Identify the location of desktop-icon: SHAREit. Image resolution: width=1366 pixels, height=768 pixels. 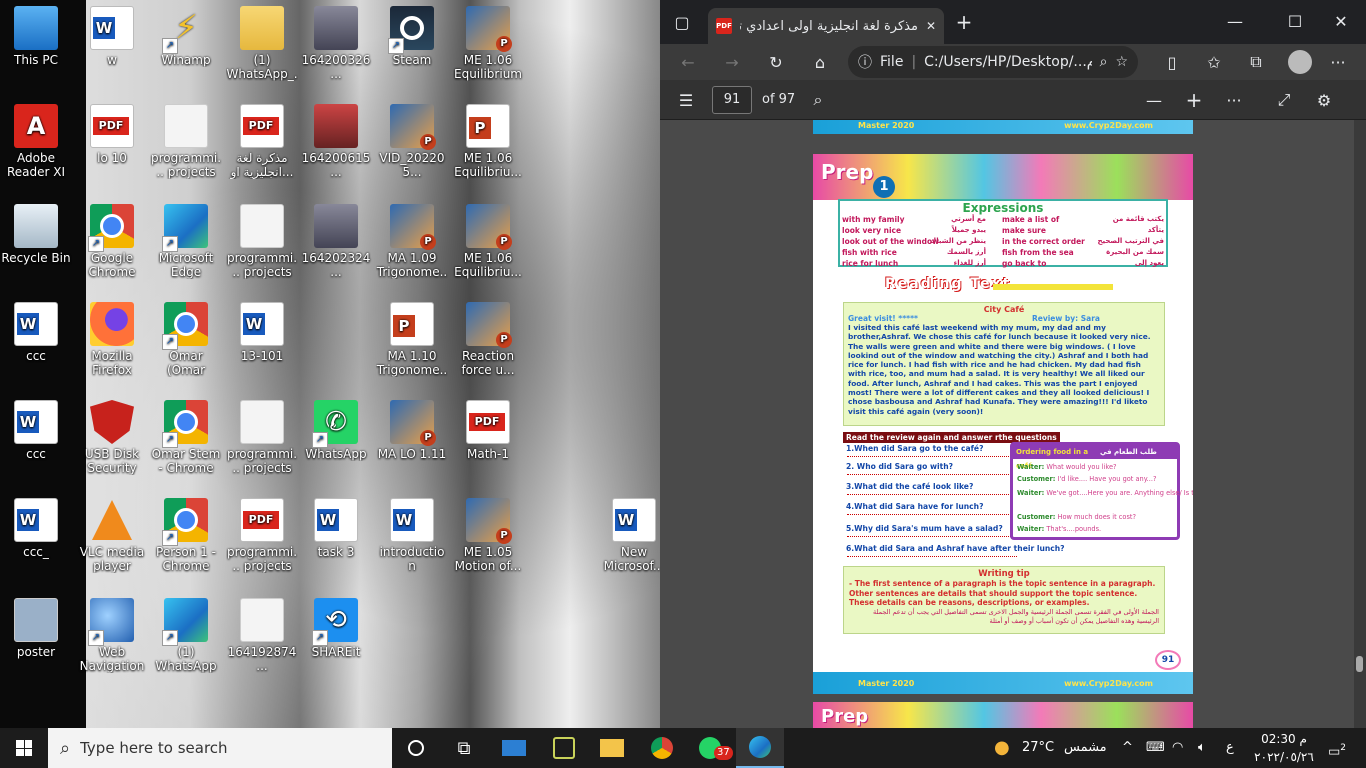
(336, 628).